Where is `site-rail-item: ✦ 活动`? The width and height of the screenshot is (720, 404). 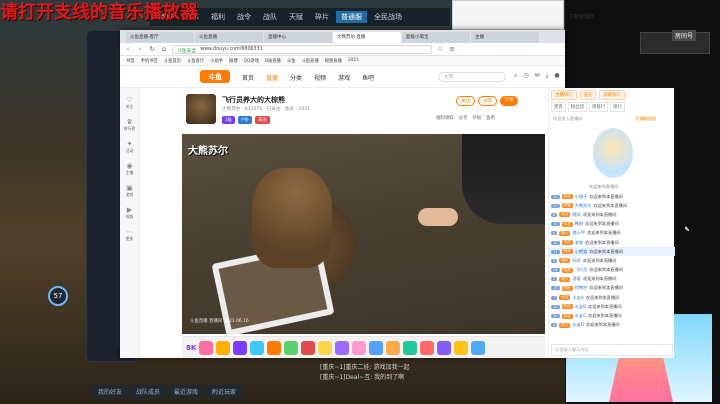 site-rail-item: ✦ 活动 is located at coordinates (129, 147).